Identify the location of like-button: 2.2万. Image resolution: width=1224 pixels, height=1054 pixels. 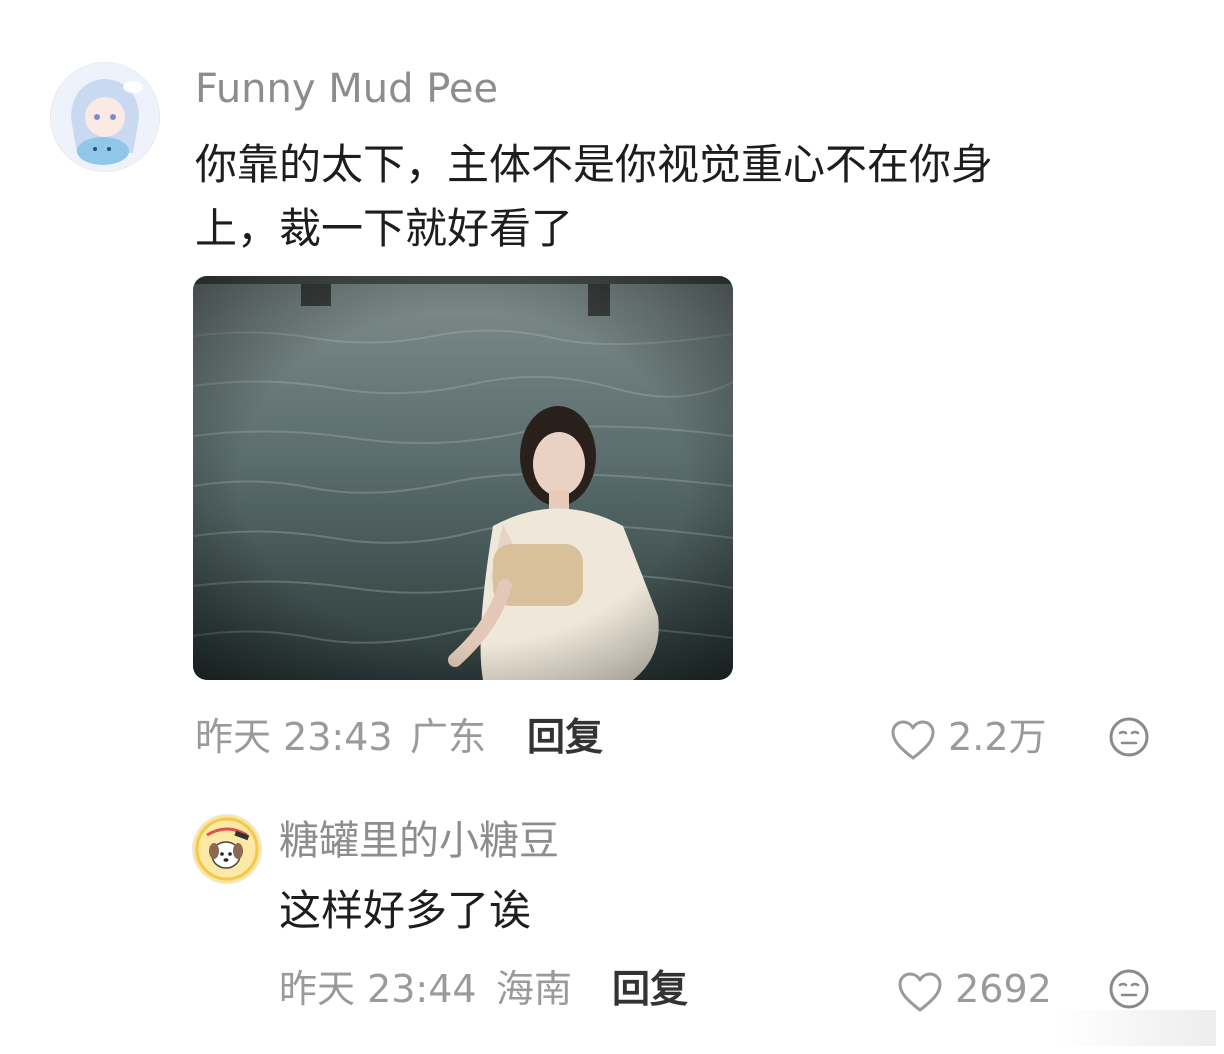
(968, 737).